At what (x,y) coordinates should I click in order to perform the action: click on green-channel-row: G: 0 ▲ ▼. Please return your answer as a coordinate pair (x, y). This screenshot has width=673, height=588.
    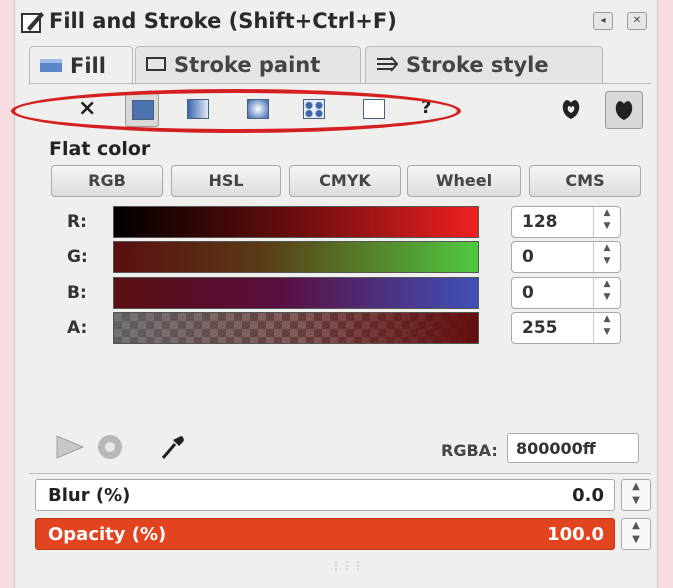
    Looking at the image, I should click on (351, 258).